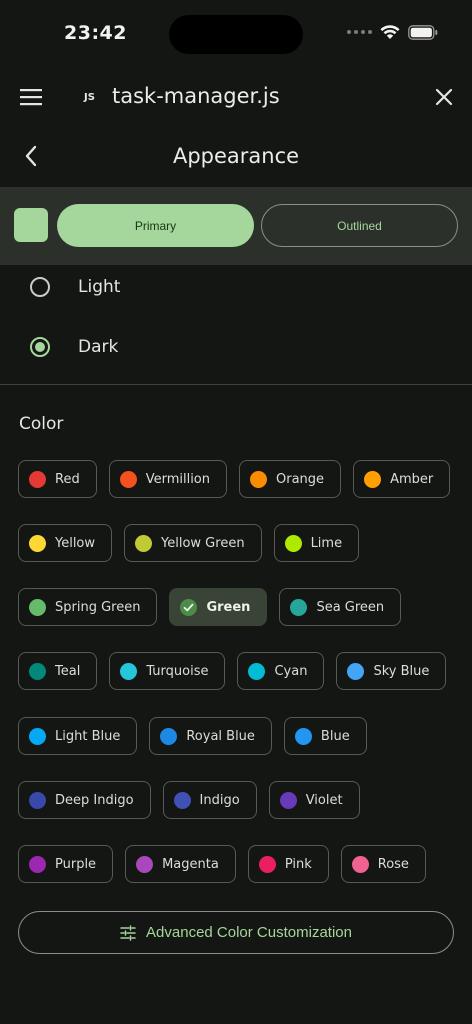 This screenshot has height=1024, width=472. I want to click on color-chip-label: Sky Blue, so click(401, 671).